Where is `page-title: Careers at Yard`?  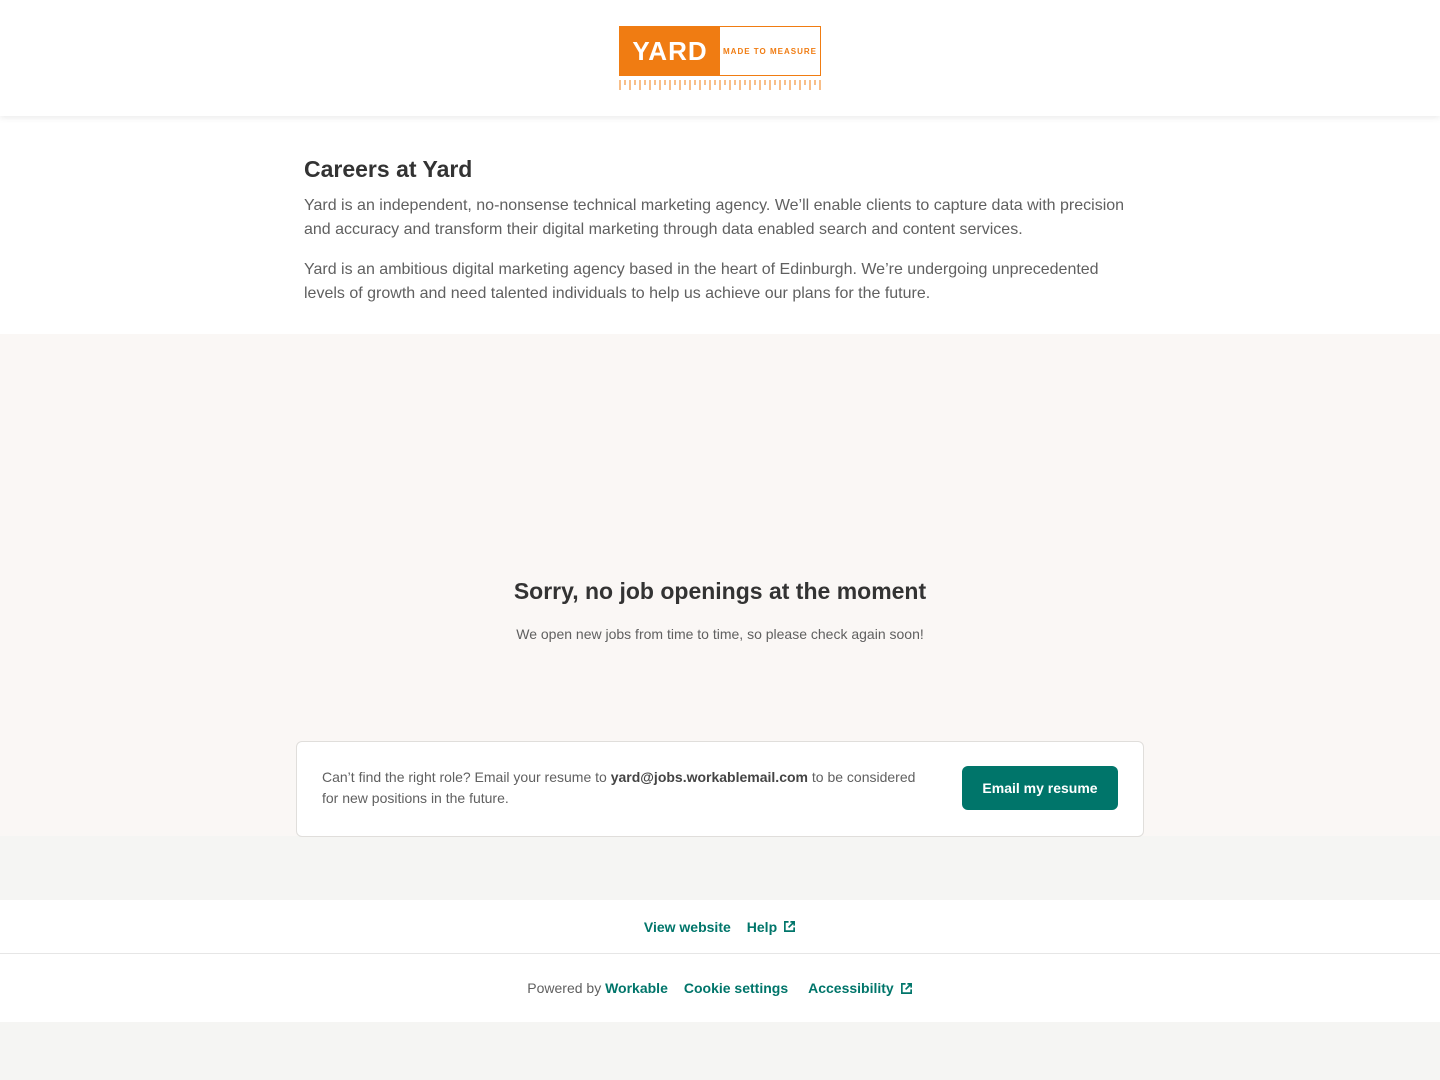 page-title: Careers at Yard is located at coordinates (388, 169).